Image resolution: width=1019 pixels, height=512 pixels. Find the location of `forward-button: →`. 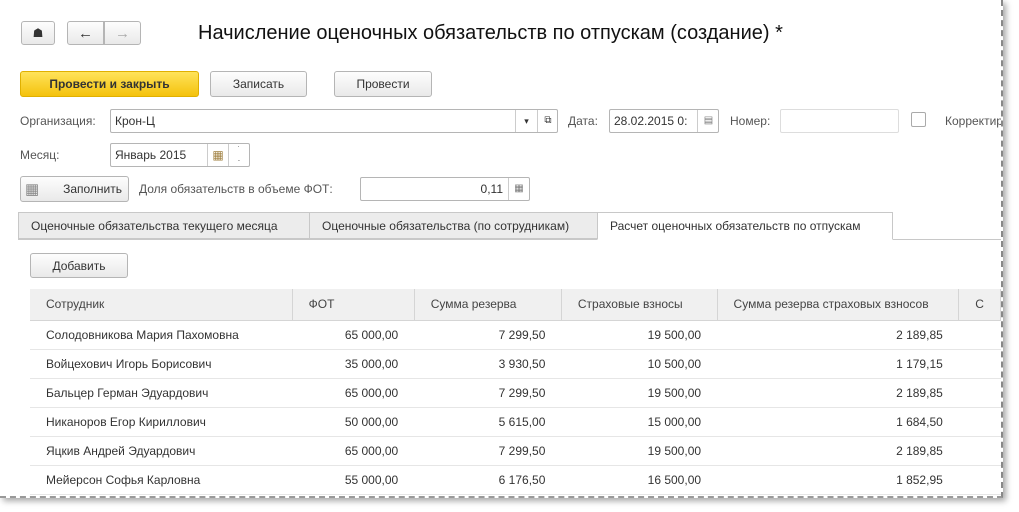

forward-button: → is located at coordinates (122, 33).